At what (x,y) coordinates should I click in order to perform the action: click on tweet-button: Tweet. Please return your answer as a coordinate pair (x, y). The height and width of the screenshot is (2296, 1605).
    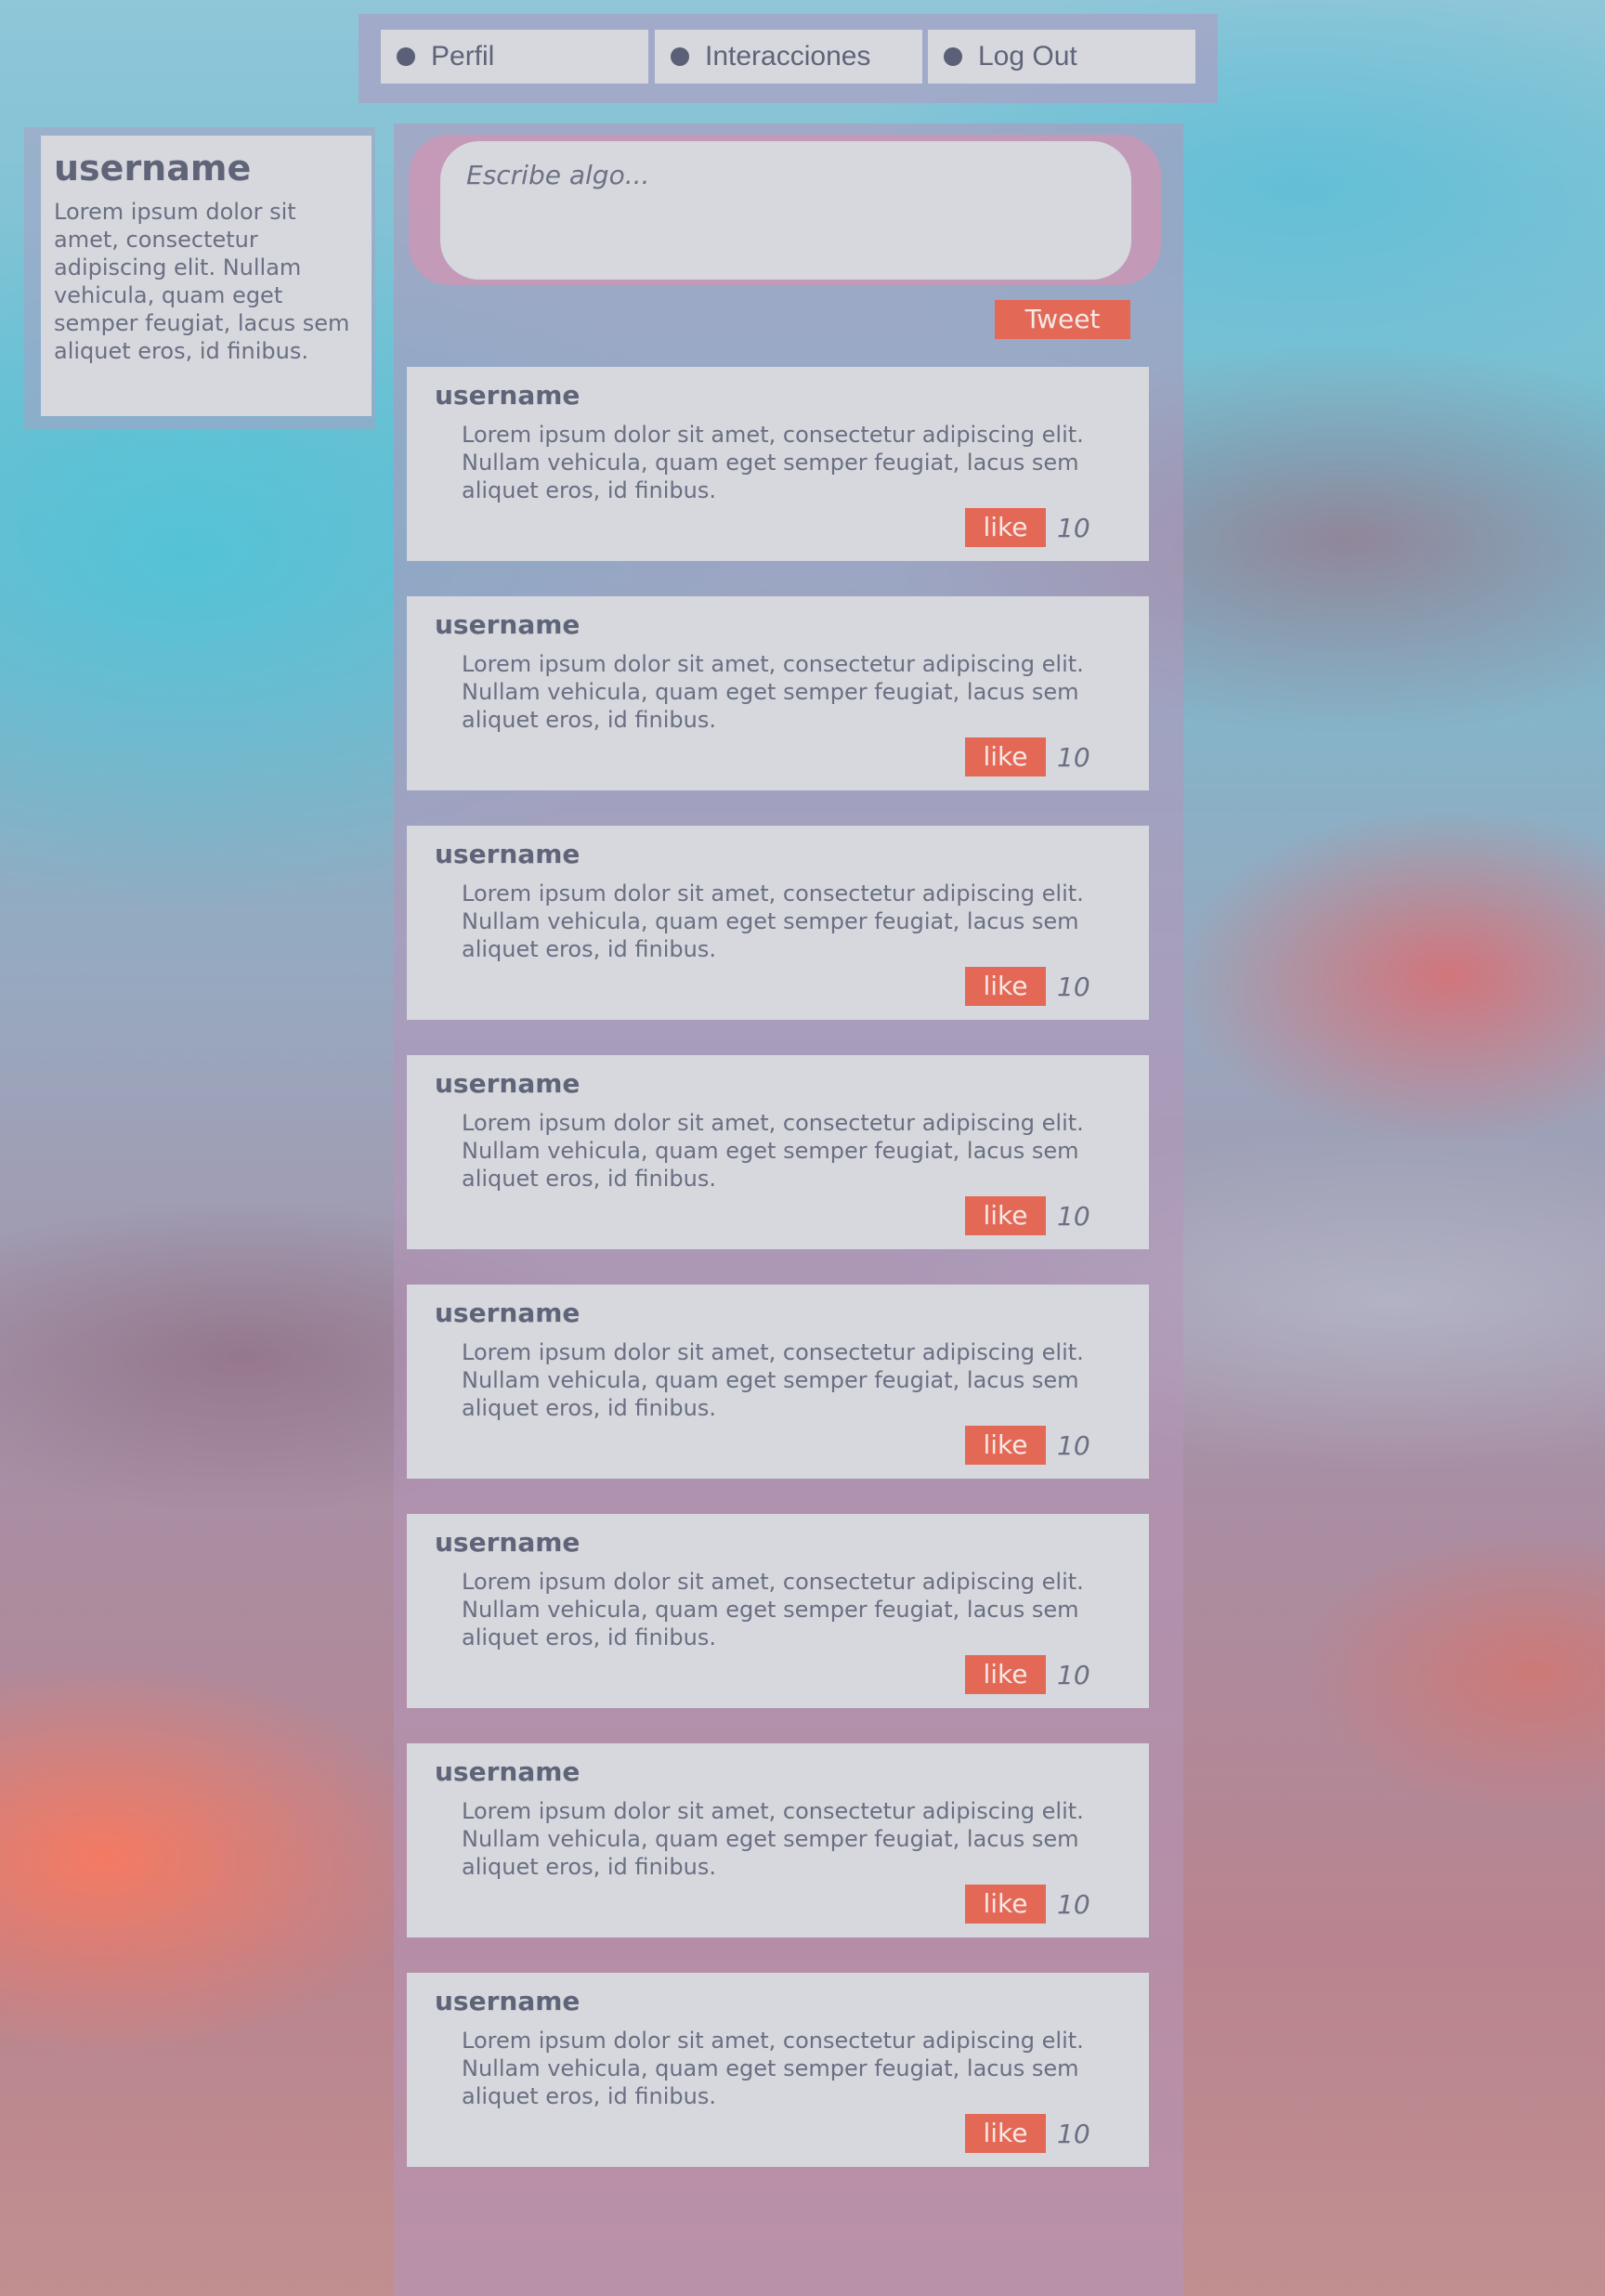
    Looking at the image, I should click on (1062, 319).